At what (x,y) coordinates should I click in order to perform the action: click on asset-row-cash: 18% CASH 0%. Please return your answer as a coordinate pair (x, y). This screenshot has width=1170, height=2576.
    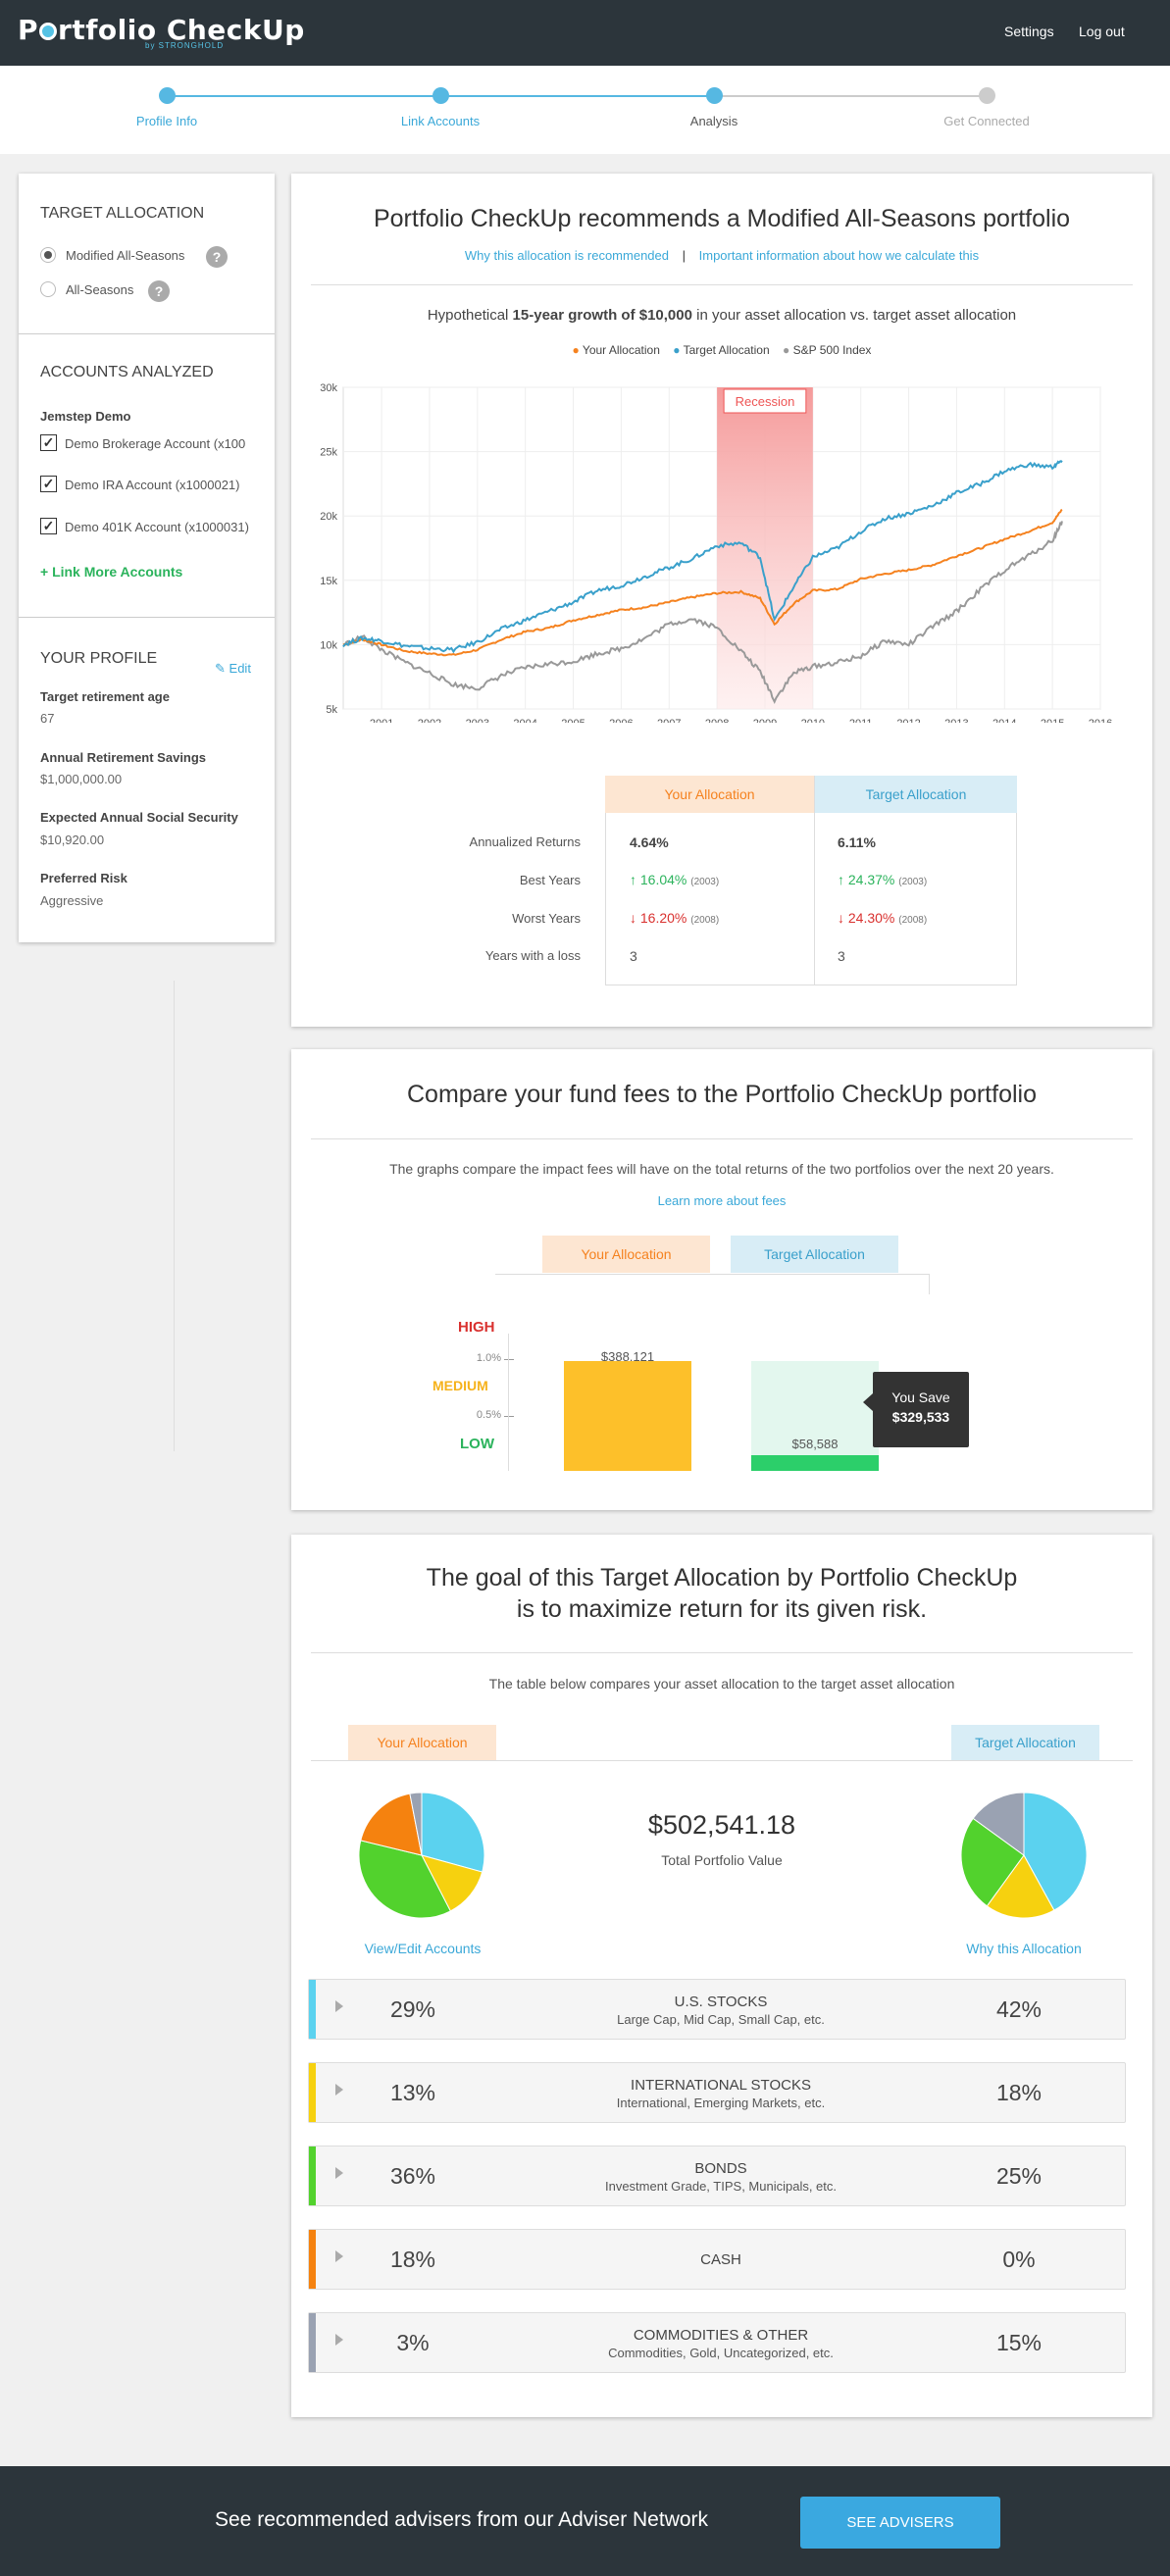
    Looking at the image, I should click on (717, 2259).